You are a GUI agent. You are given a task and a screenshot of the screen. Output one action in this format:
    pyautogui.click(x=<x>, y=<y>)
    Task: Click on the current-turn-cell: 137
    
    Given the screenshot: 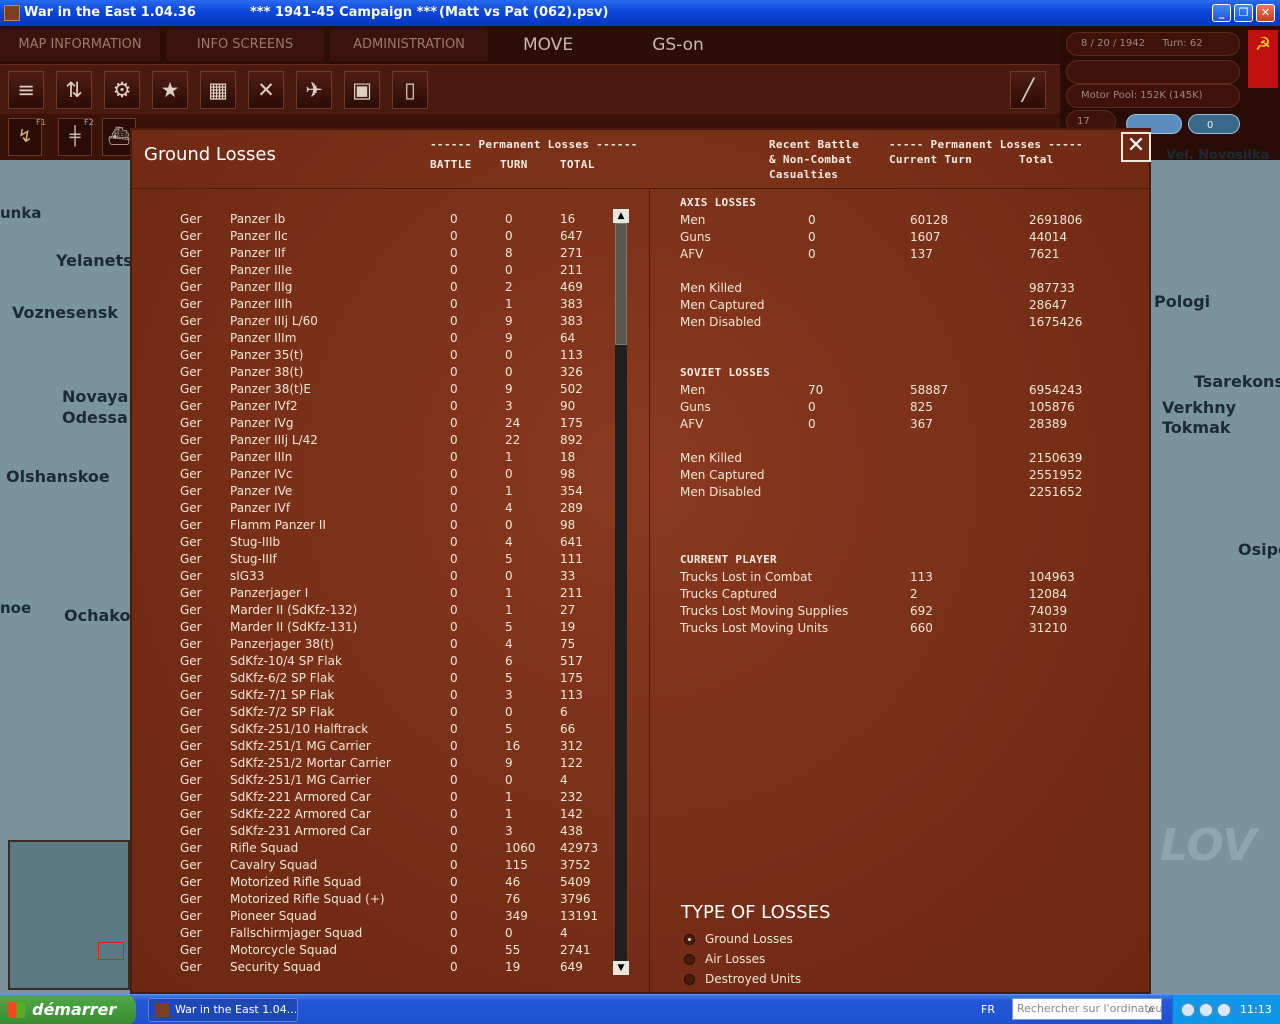 What is the action you would take?
    pyautogui.click(x=921, y=254)
    